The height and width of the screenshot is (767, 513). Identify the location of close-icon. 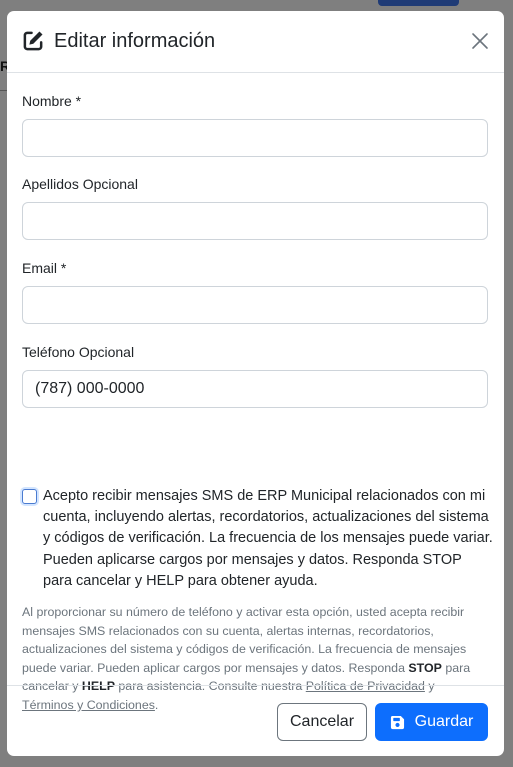
(480, 40).